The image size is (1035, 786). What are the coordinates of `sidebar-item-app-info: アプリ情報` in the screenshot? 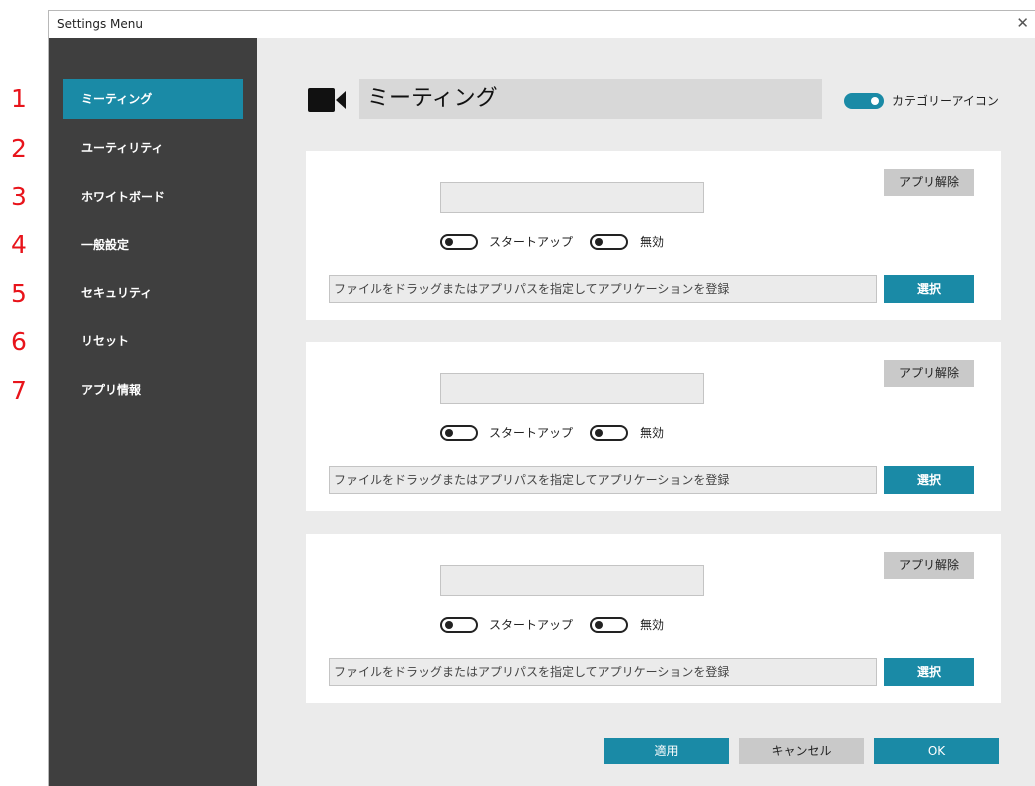 It's located at (153, 390).